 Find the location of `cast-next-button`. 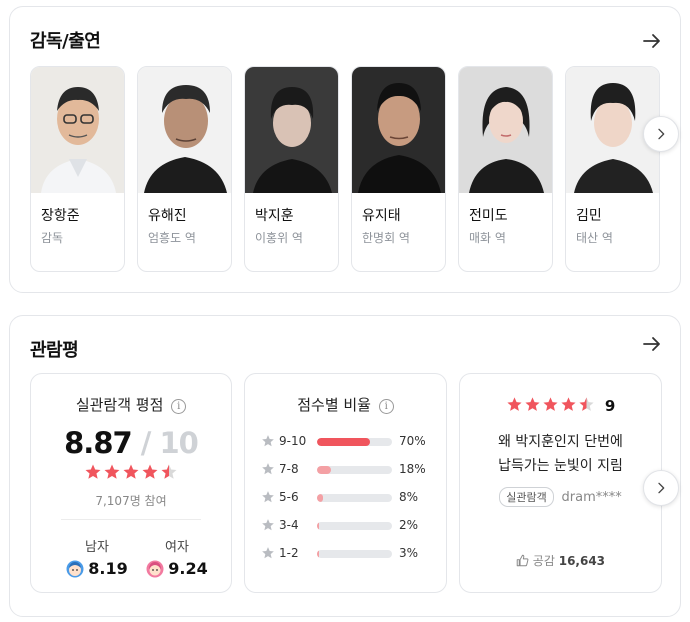

cast-next-button is located at coordinates (661, 134).